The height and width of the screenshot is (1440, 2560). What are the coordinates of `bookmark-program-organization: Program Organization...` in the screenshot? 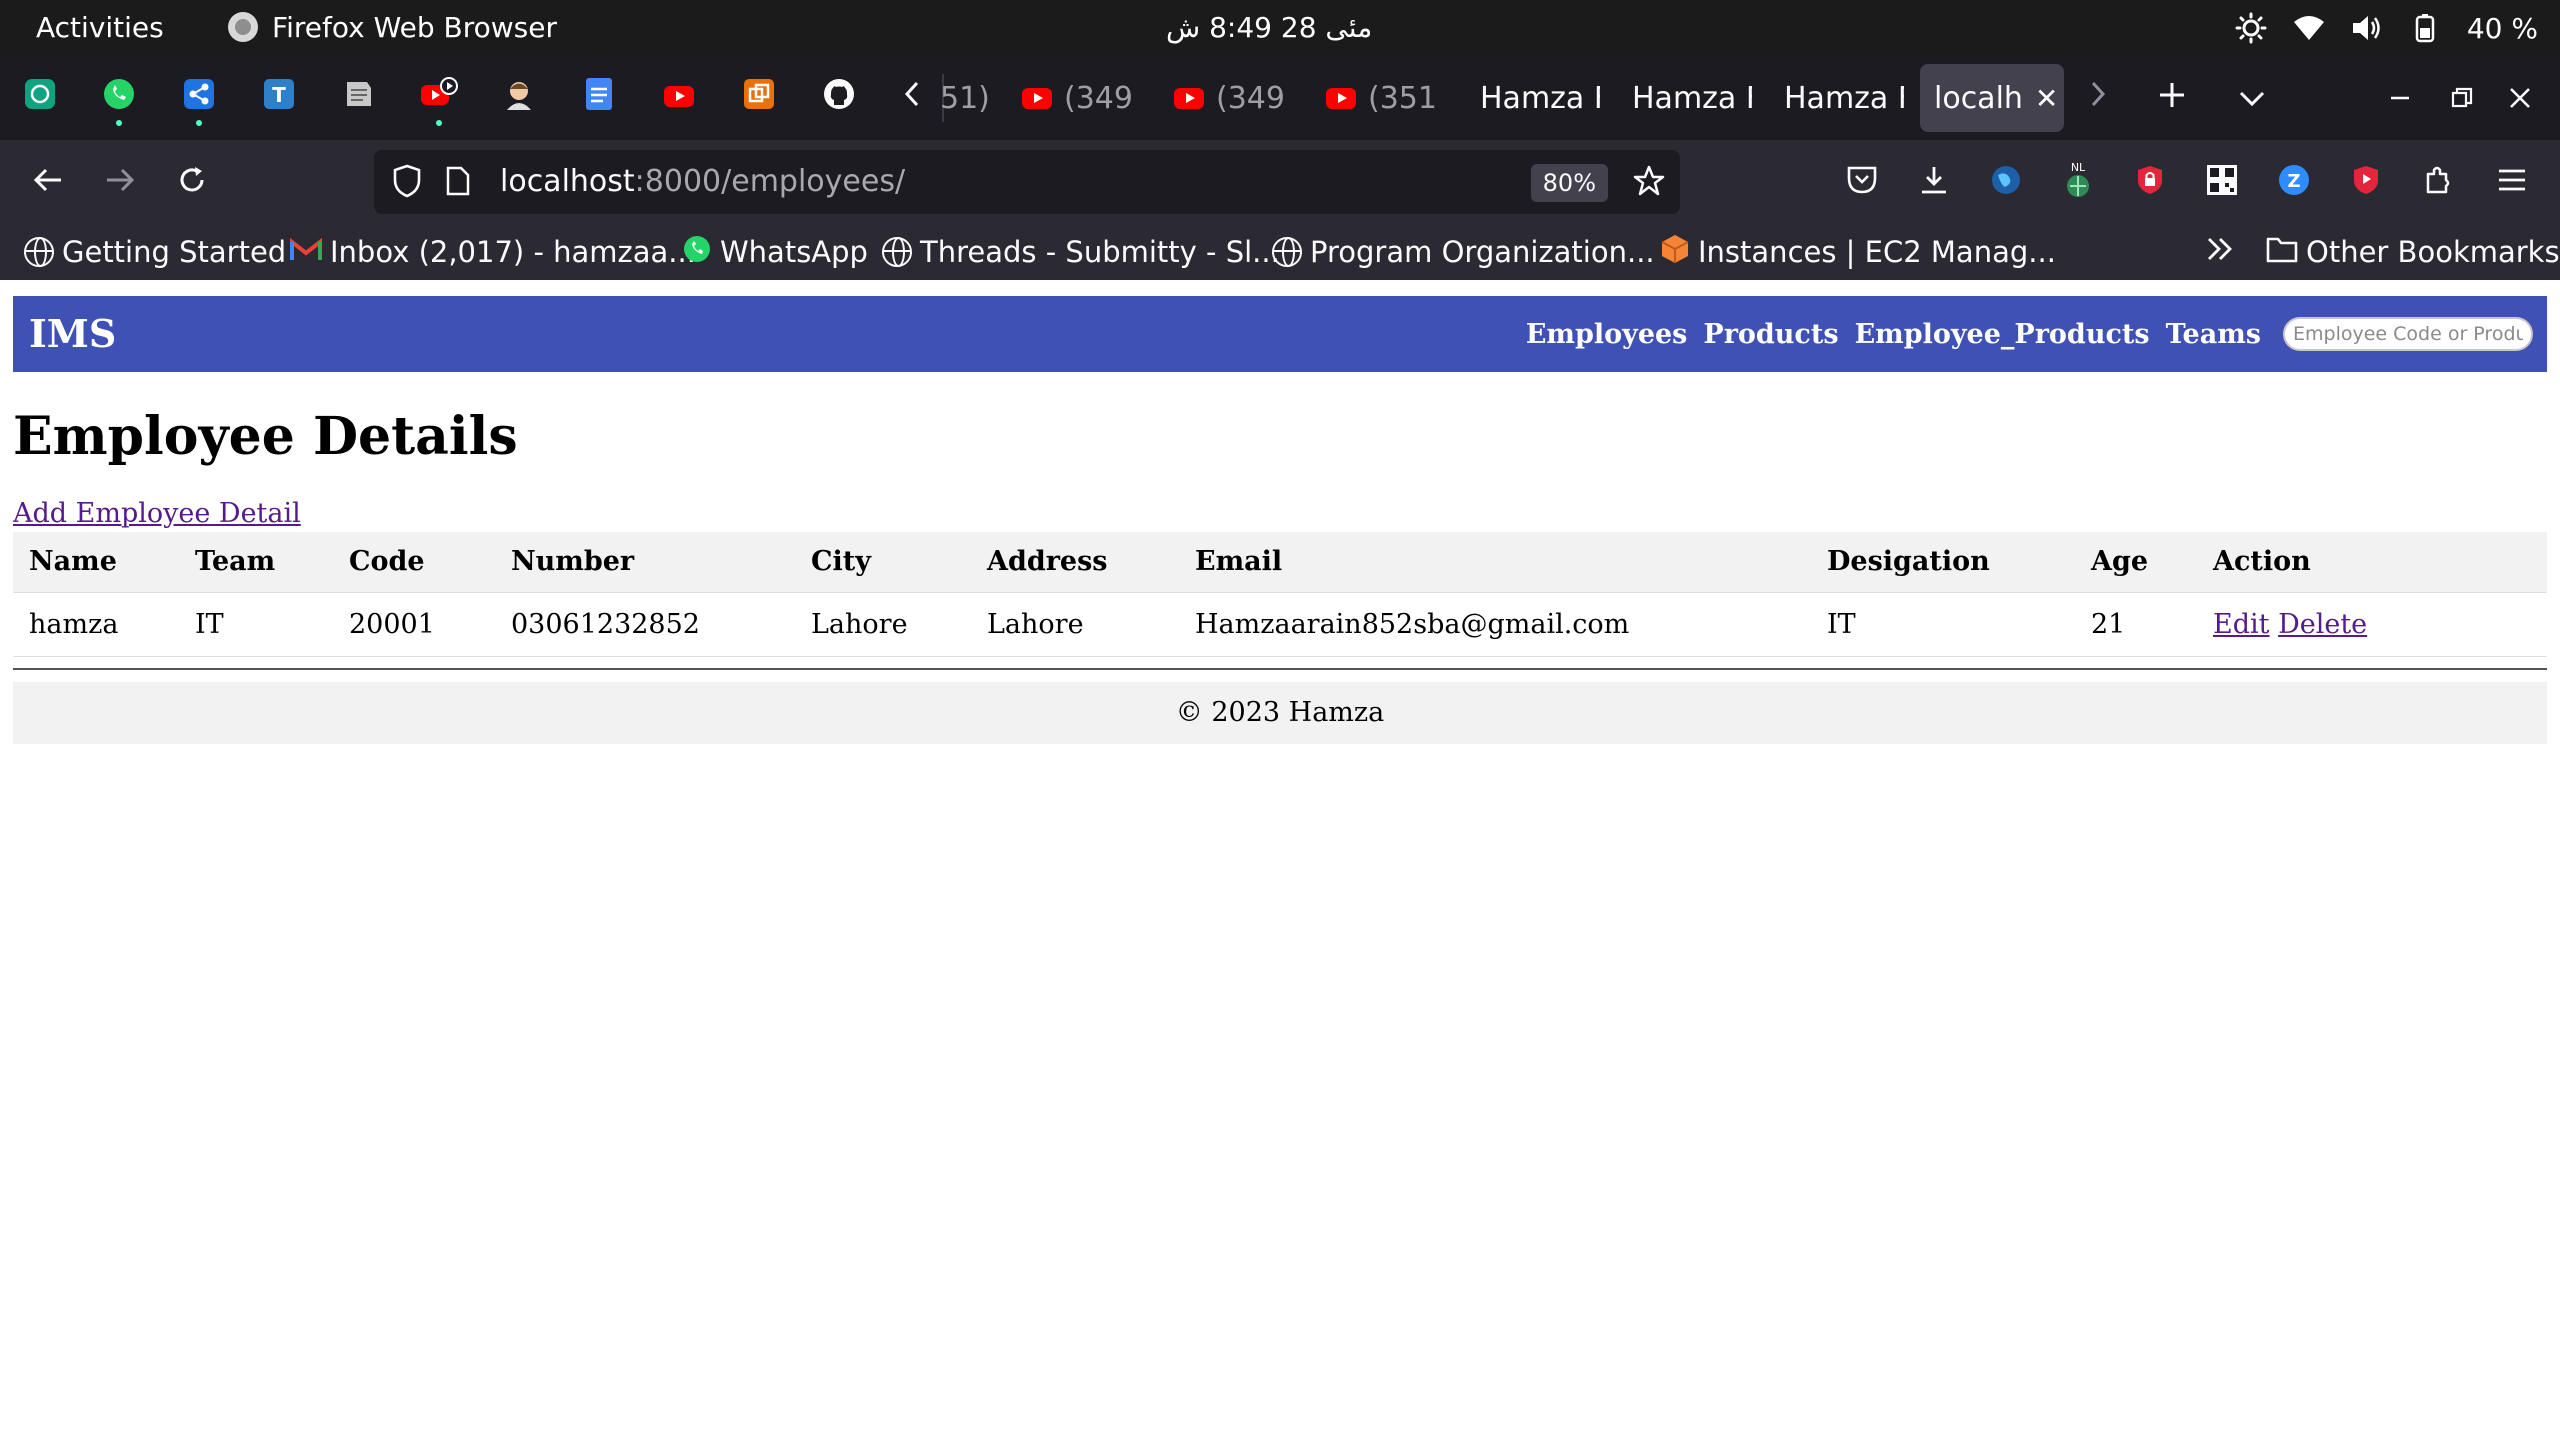 It's located at (1463, 252).